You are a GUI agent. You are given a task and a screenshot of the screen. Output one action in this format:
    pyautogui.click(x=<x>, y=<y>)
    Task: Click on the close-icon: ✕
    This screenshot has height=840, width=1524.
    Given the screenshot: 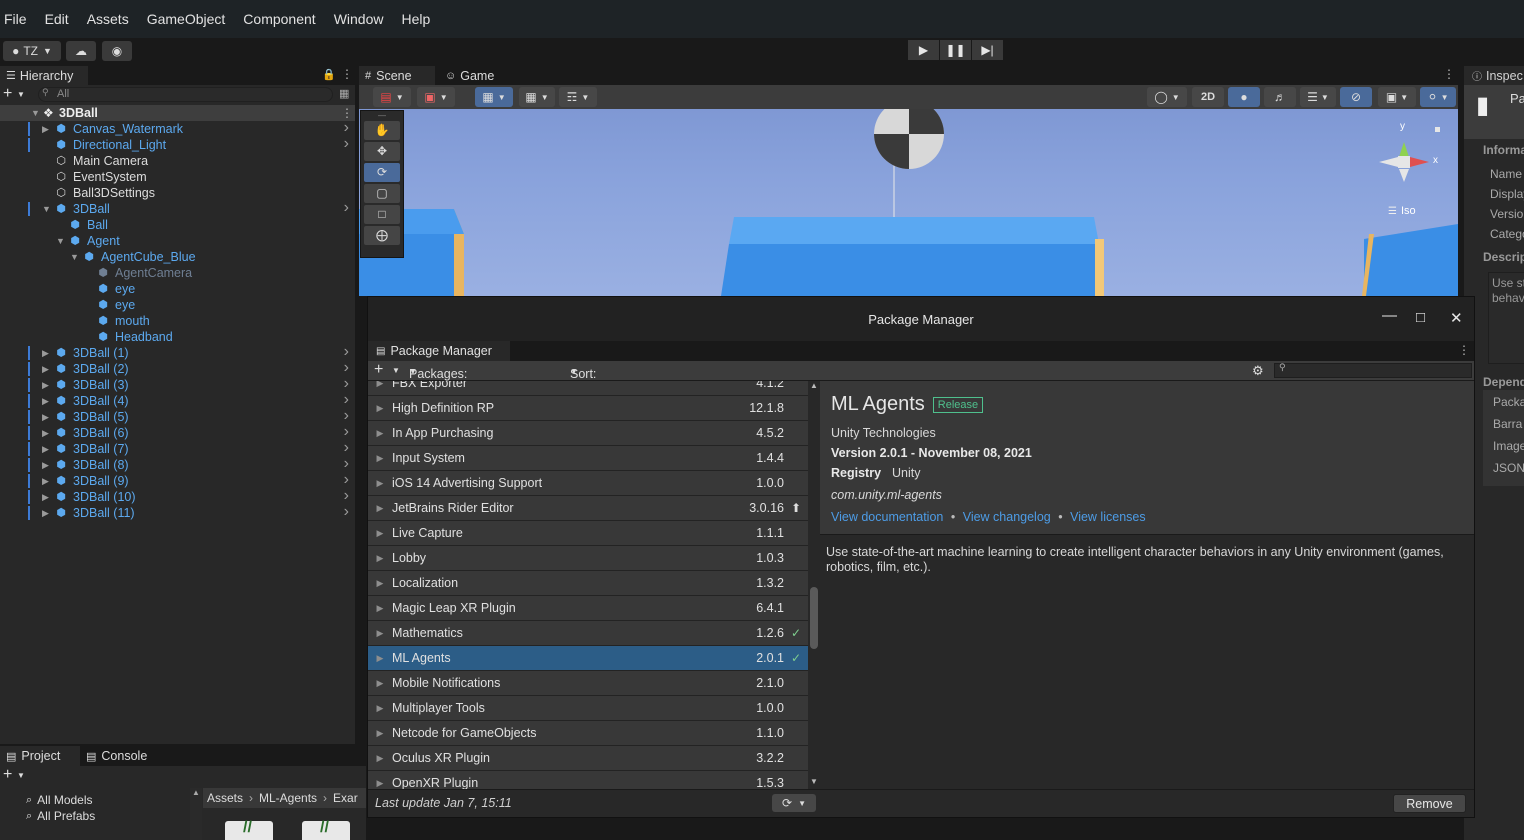 What is the action you would take?
    pyautogui.click(x=1456, y=318)
    